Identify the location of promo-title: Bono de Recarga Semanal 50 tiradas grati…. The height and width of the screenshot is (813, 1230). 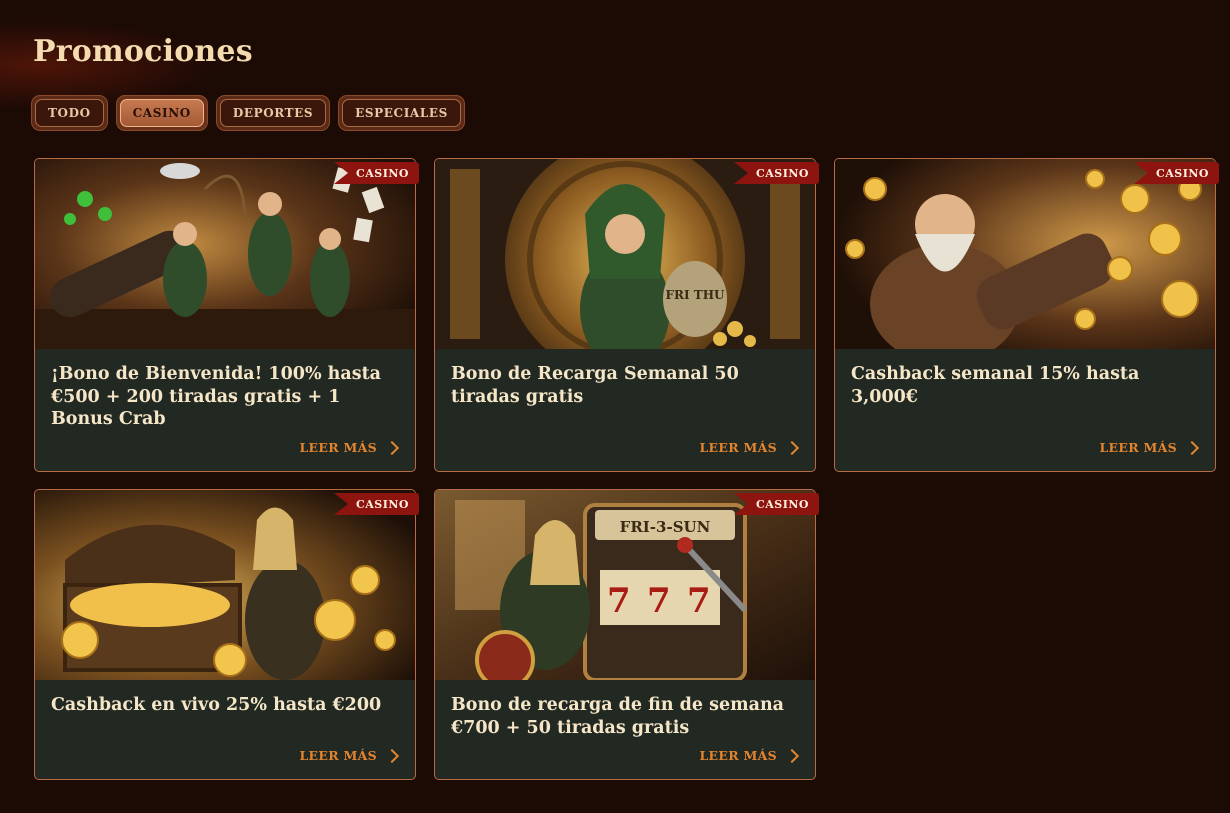
(595, 385).